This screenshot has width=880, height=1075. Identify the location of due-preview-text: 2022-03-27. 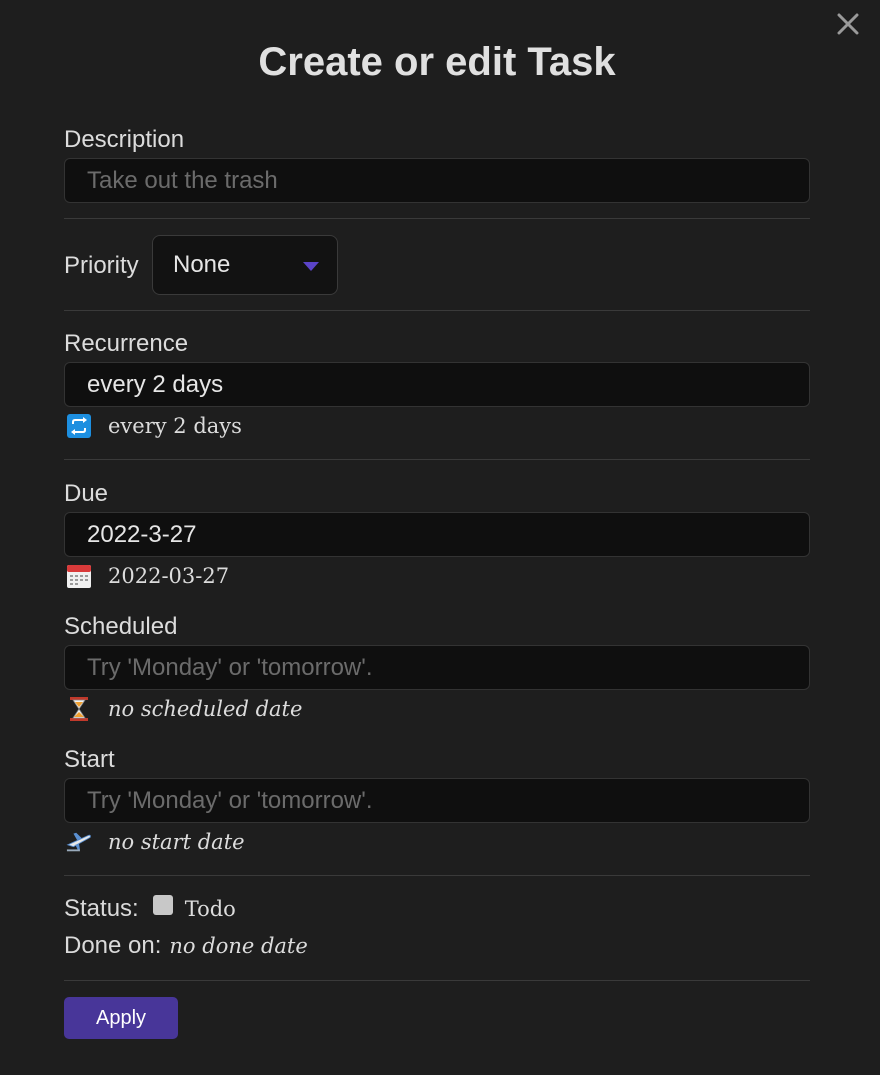
(169, 576).